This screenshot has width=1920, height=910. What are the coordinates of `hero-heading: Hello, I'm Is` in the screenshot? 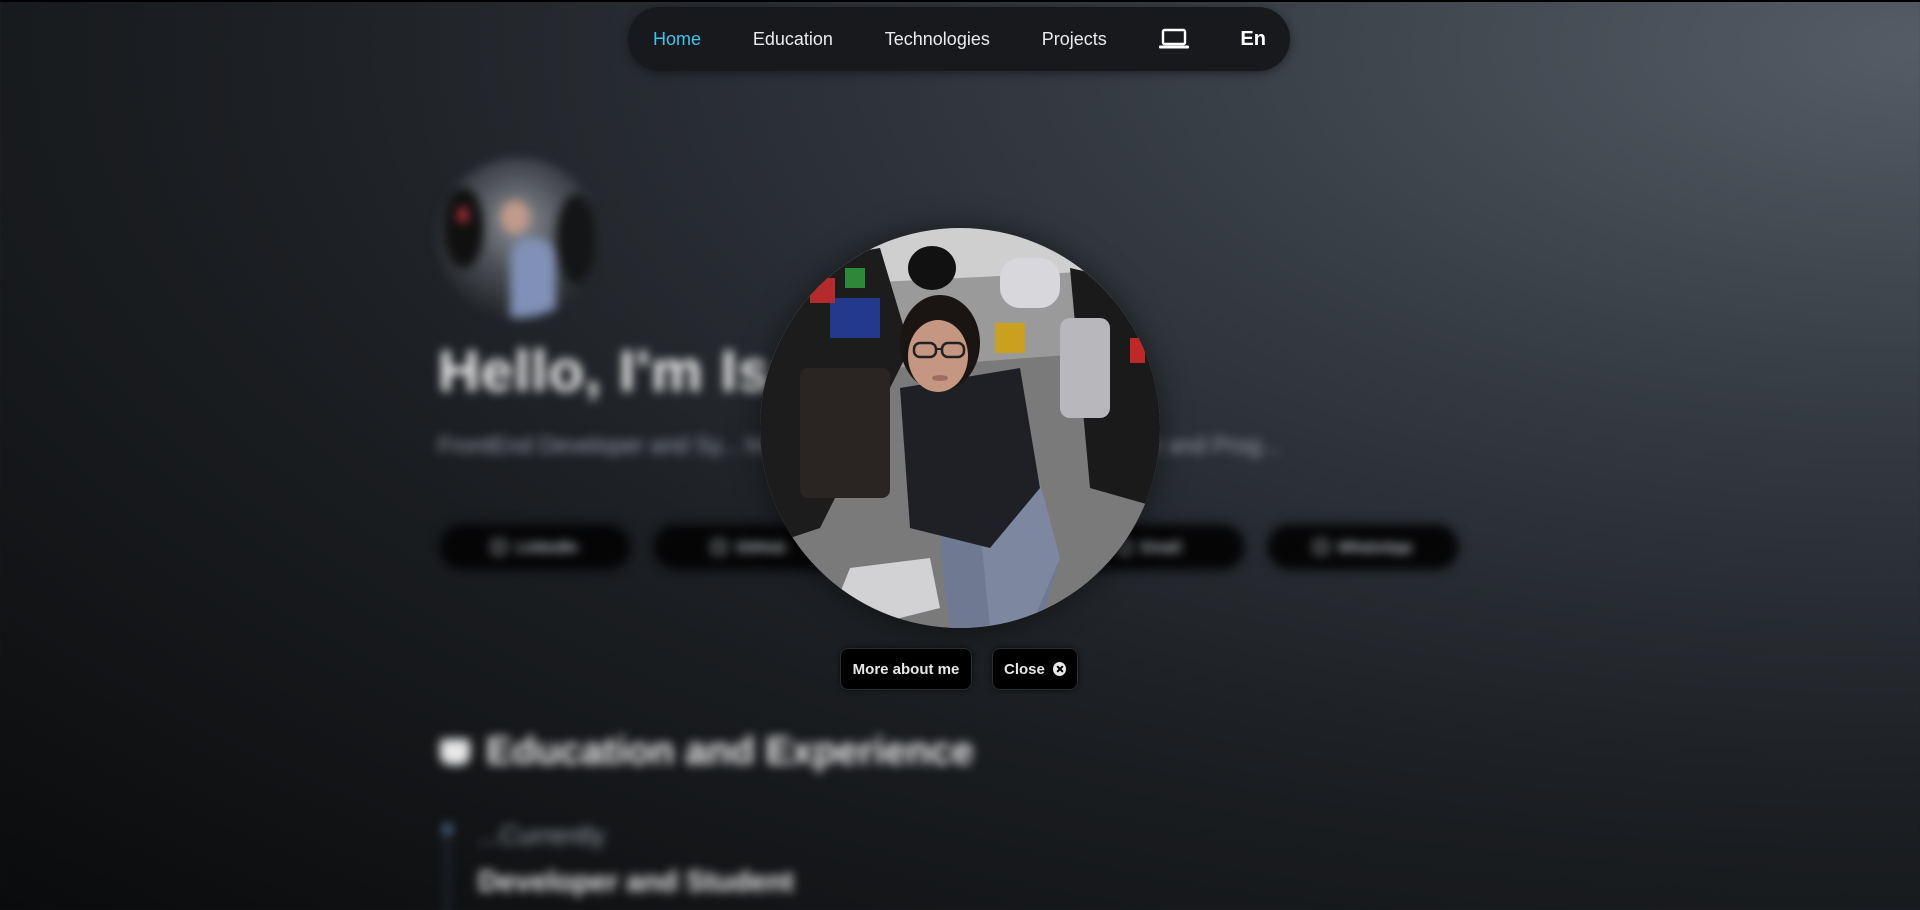 It's located at (604, 371).